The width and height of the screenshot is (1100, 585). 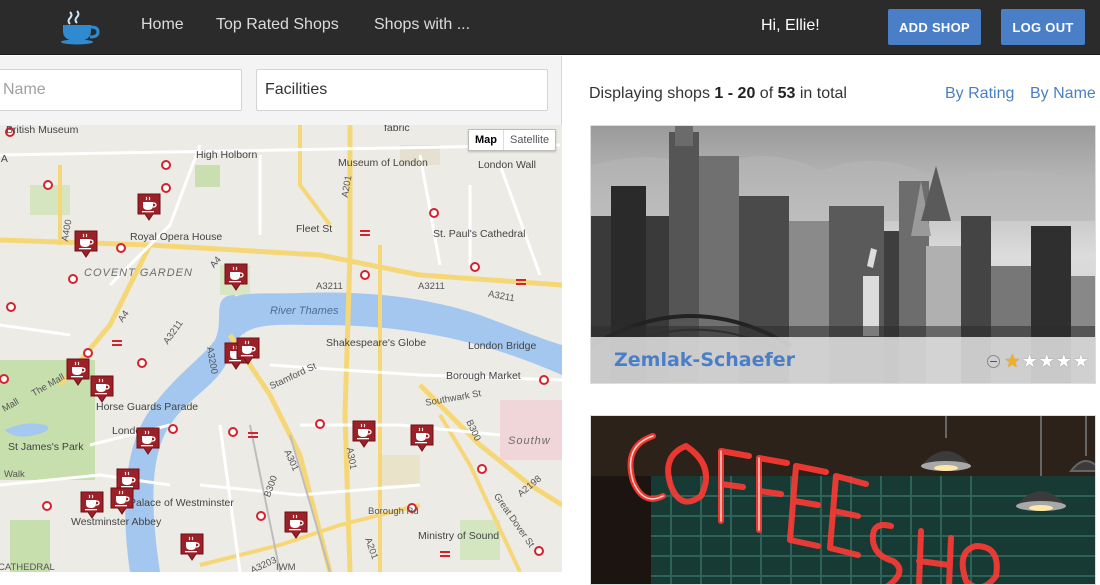 What do you see at coordinates (4, 159) in the screenshot?
I see `map-label: IA` at bounding box center [4, 159].